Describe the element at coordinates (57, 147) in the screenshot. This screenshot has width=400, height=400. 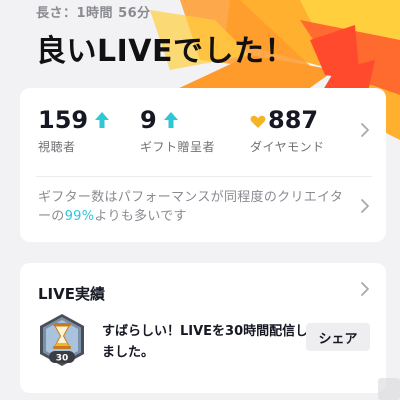
I see `viewers-label: 視聴者` at that location.